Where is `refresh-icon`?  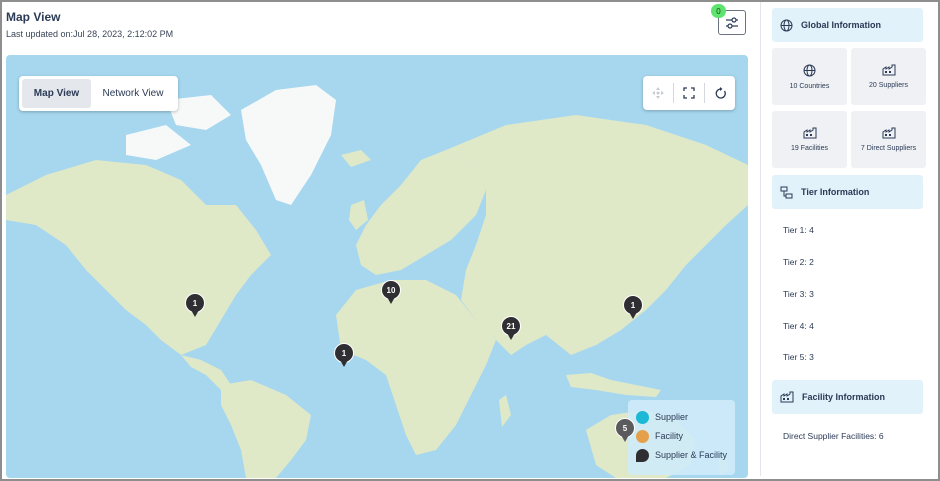
refresh-icon is located at coordinates (720, 92).